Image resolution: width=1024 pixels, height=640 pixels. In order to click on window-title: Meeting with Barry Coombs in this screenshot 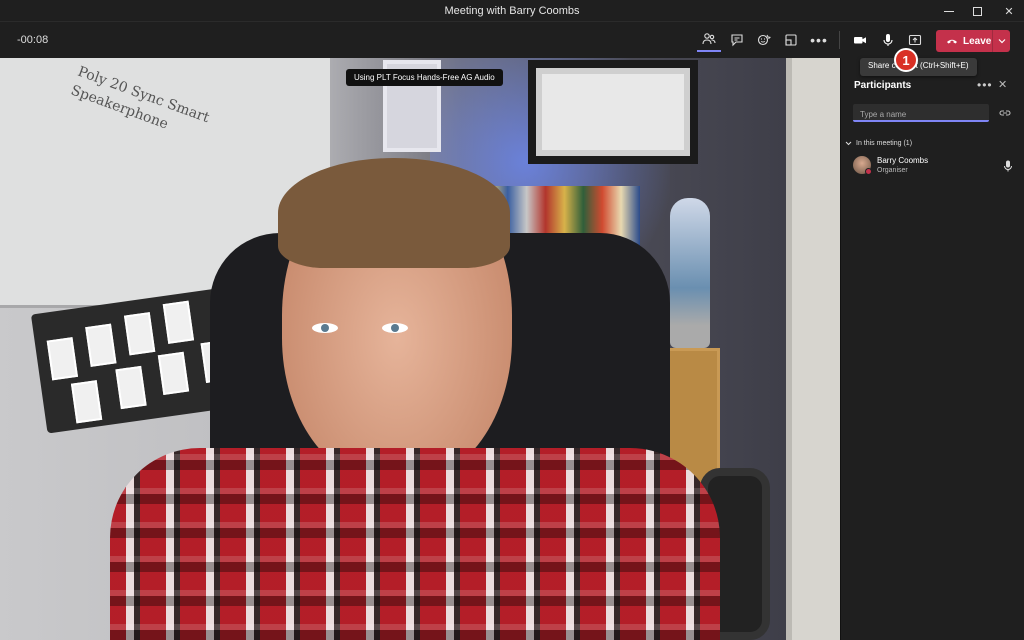, I will do `click(512, 11)`.